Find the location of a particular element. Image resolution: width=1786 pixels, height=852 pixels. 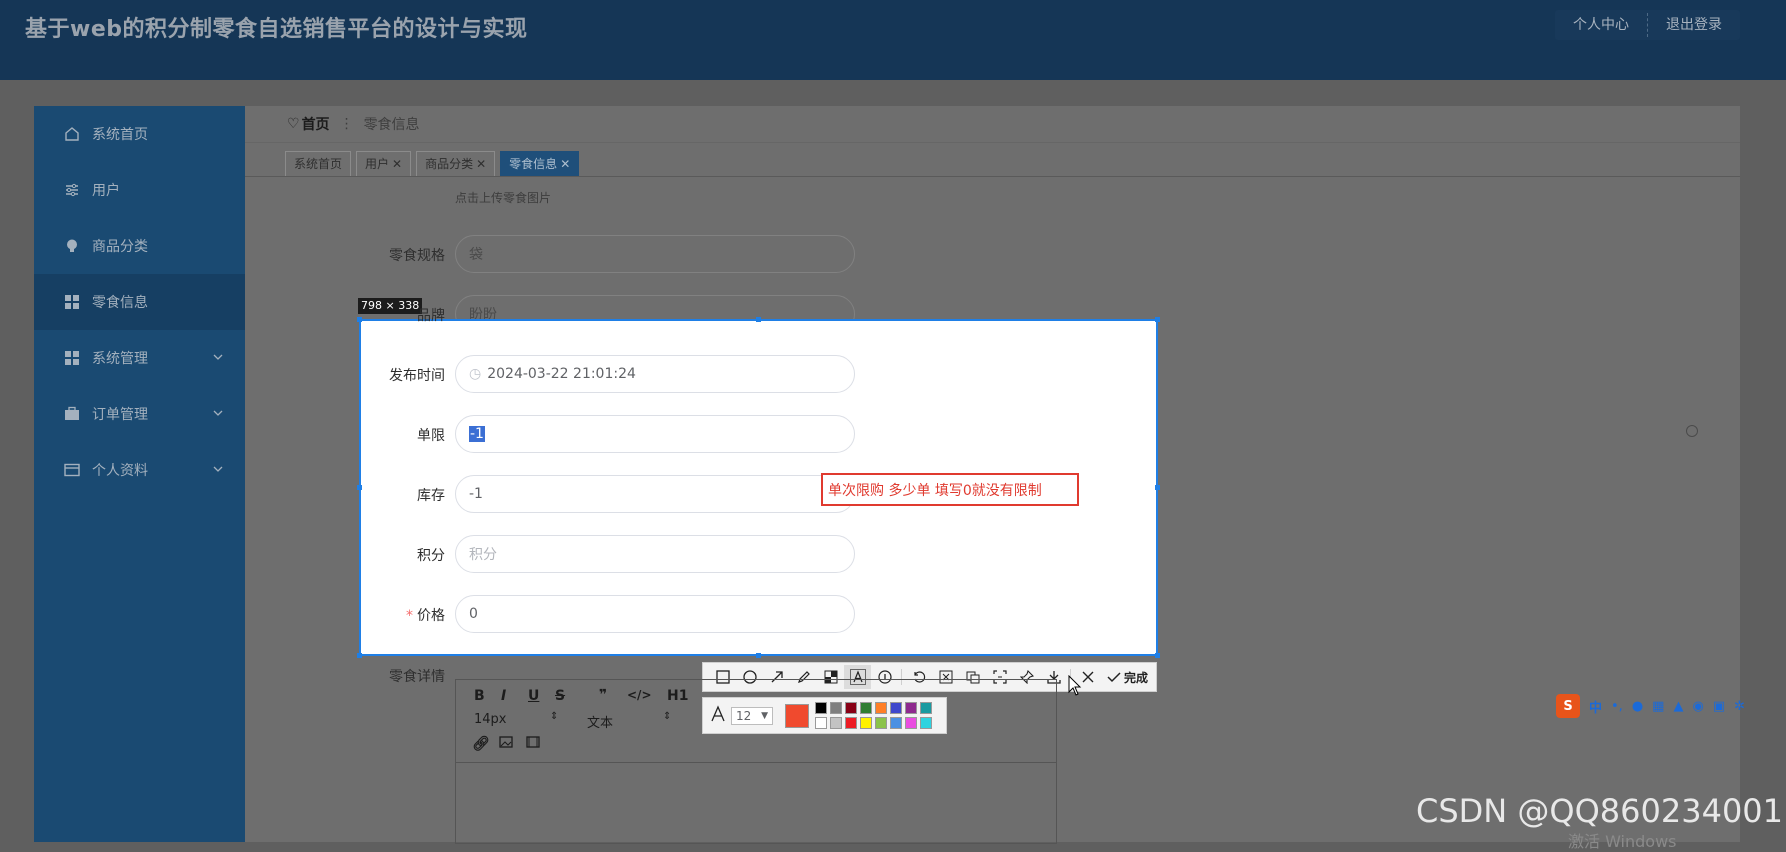

sidebar-item-home: 系统首页 is located at coordinates (139, 134).